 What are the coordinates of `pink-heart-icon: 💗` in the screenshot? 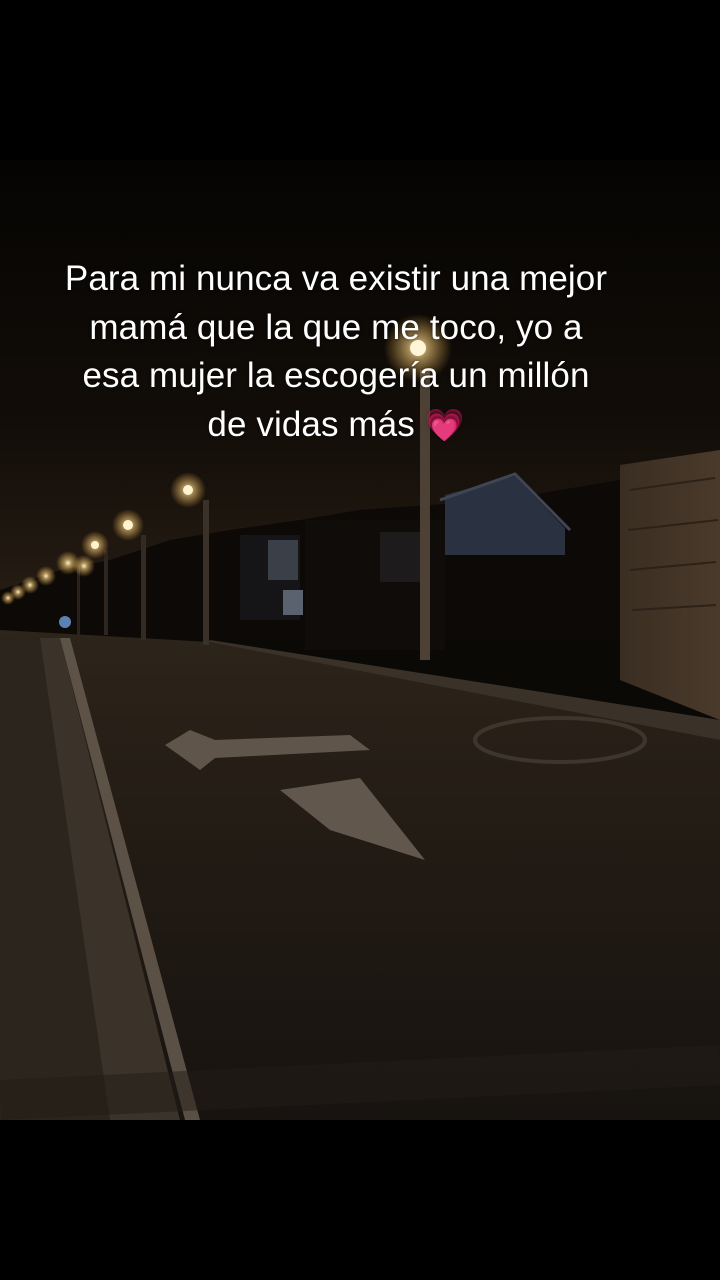 It's located at (444, 424).